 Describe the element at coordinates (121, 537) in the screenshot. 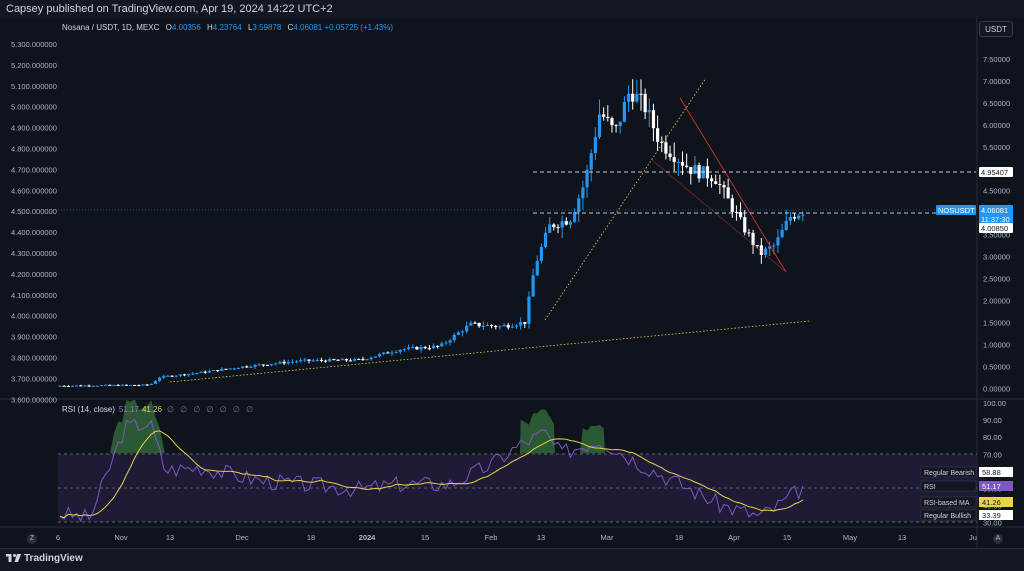

I see `time-axis-label: Nov` at that location.